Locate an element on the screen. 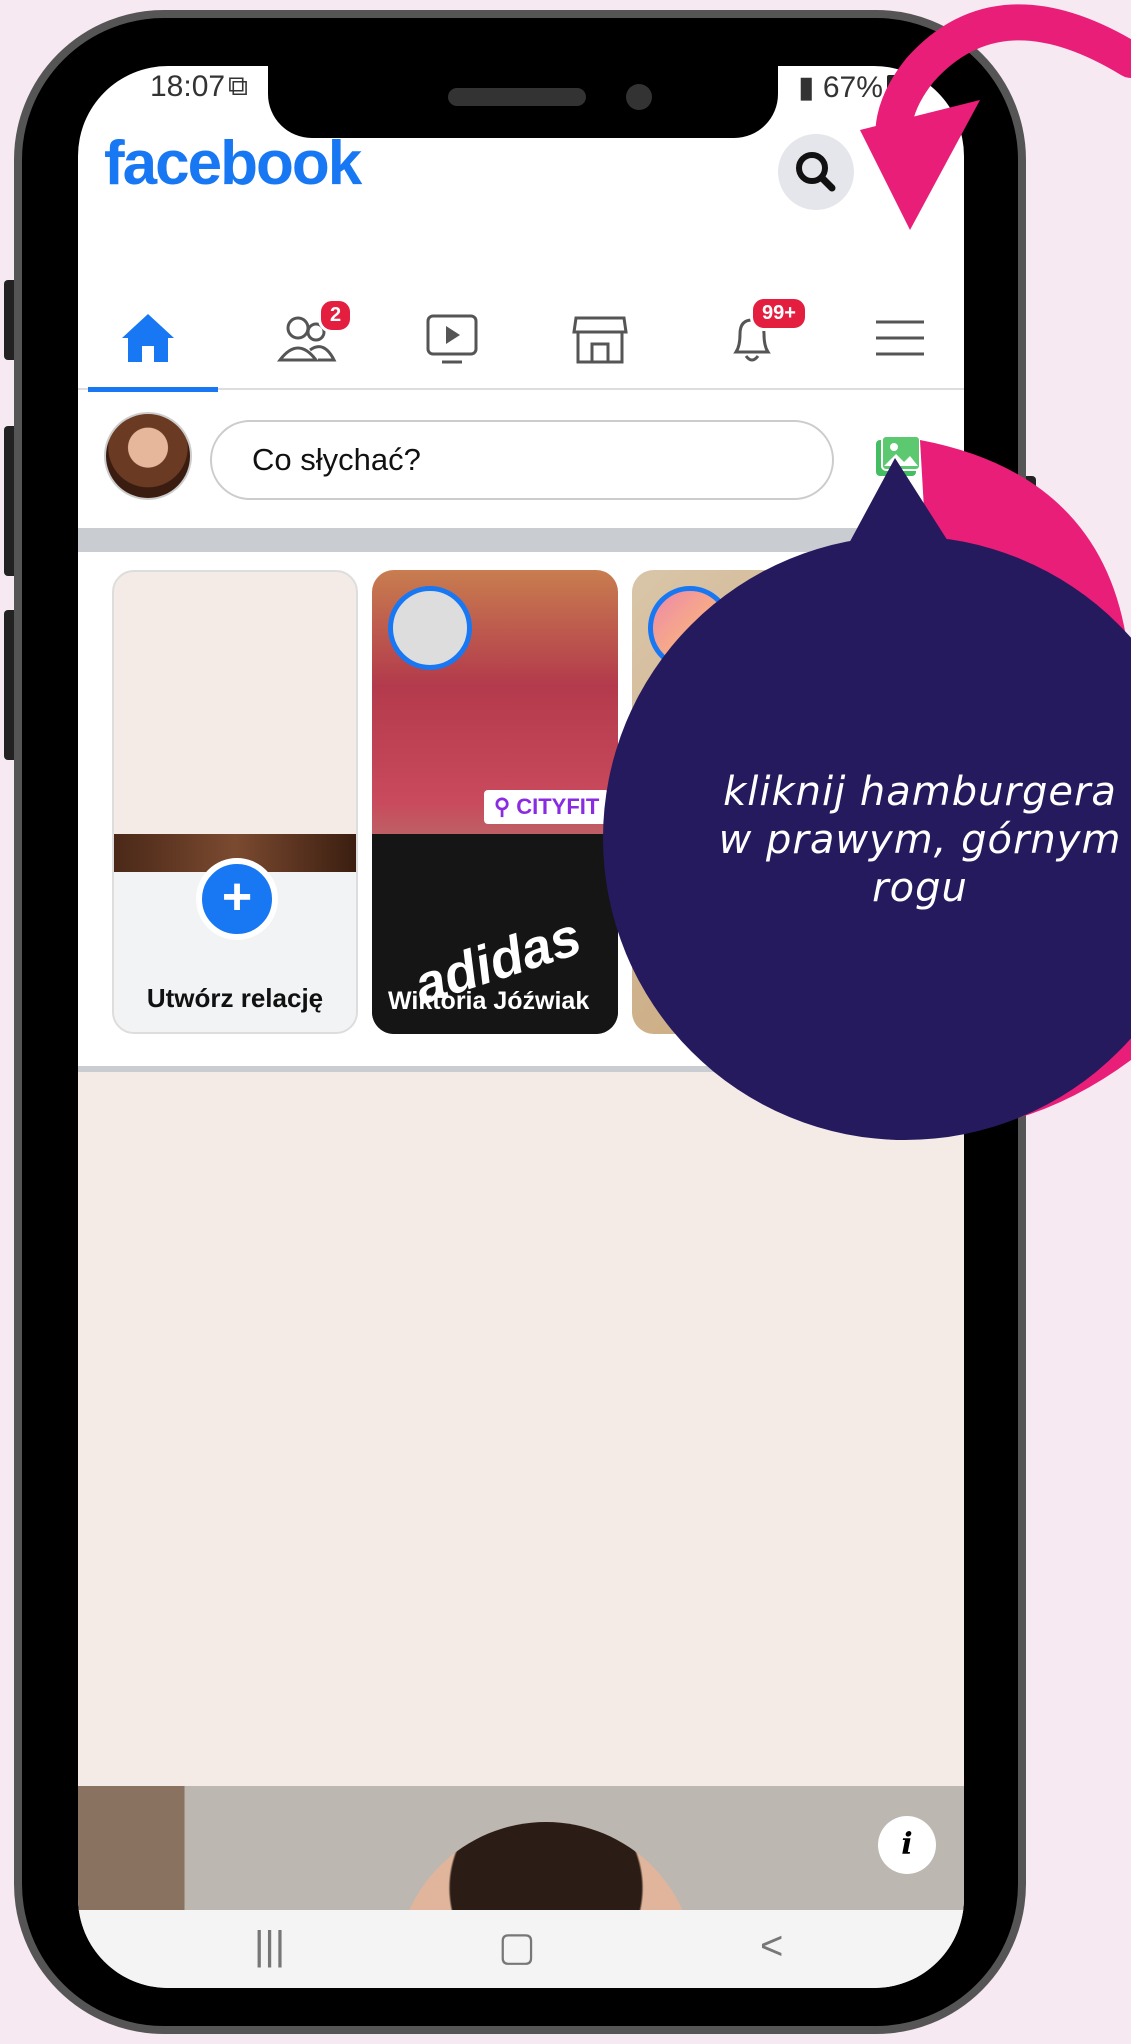  photo-icon is located at coordinates (898, 456).